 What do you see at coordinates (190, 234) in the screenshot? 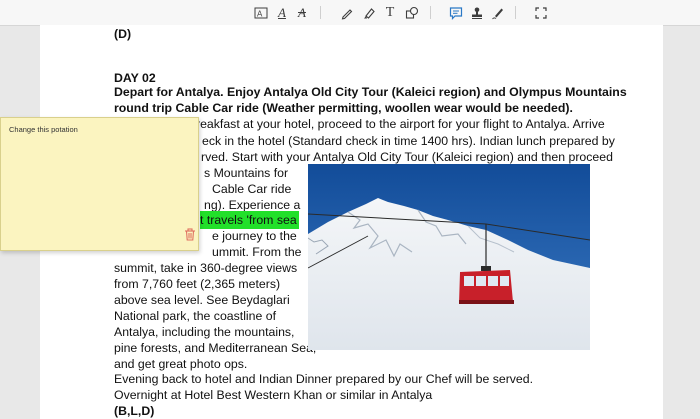
I see `trash-icon` at bounding box center [190, 234].